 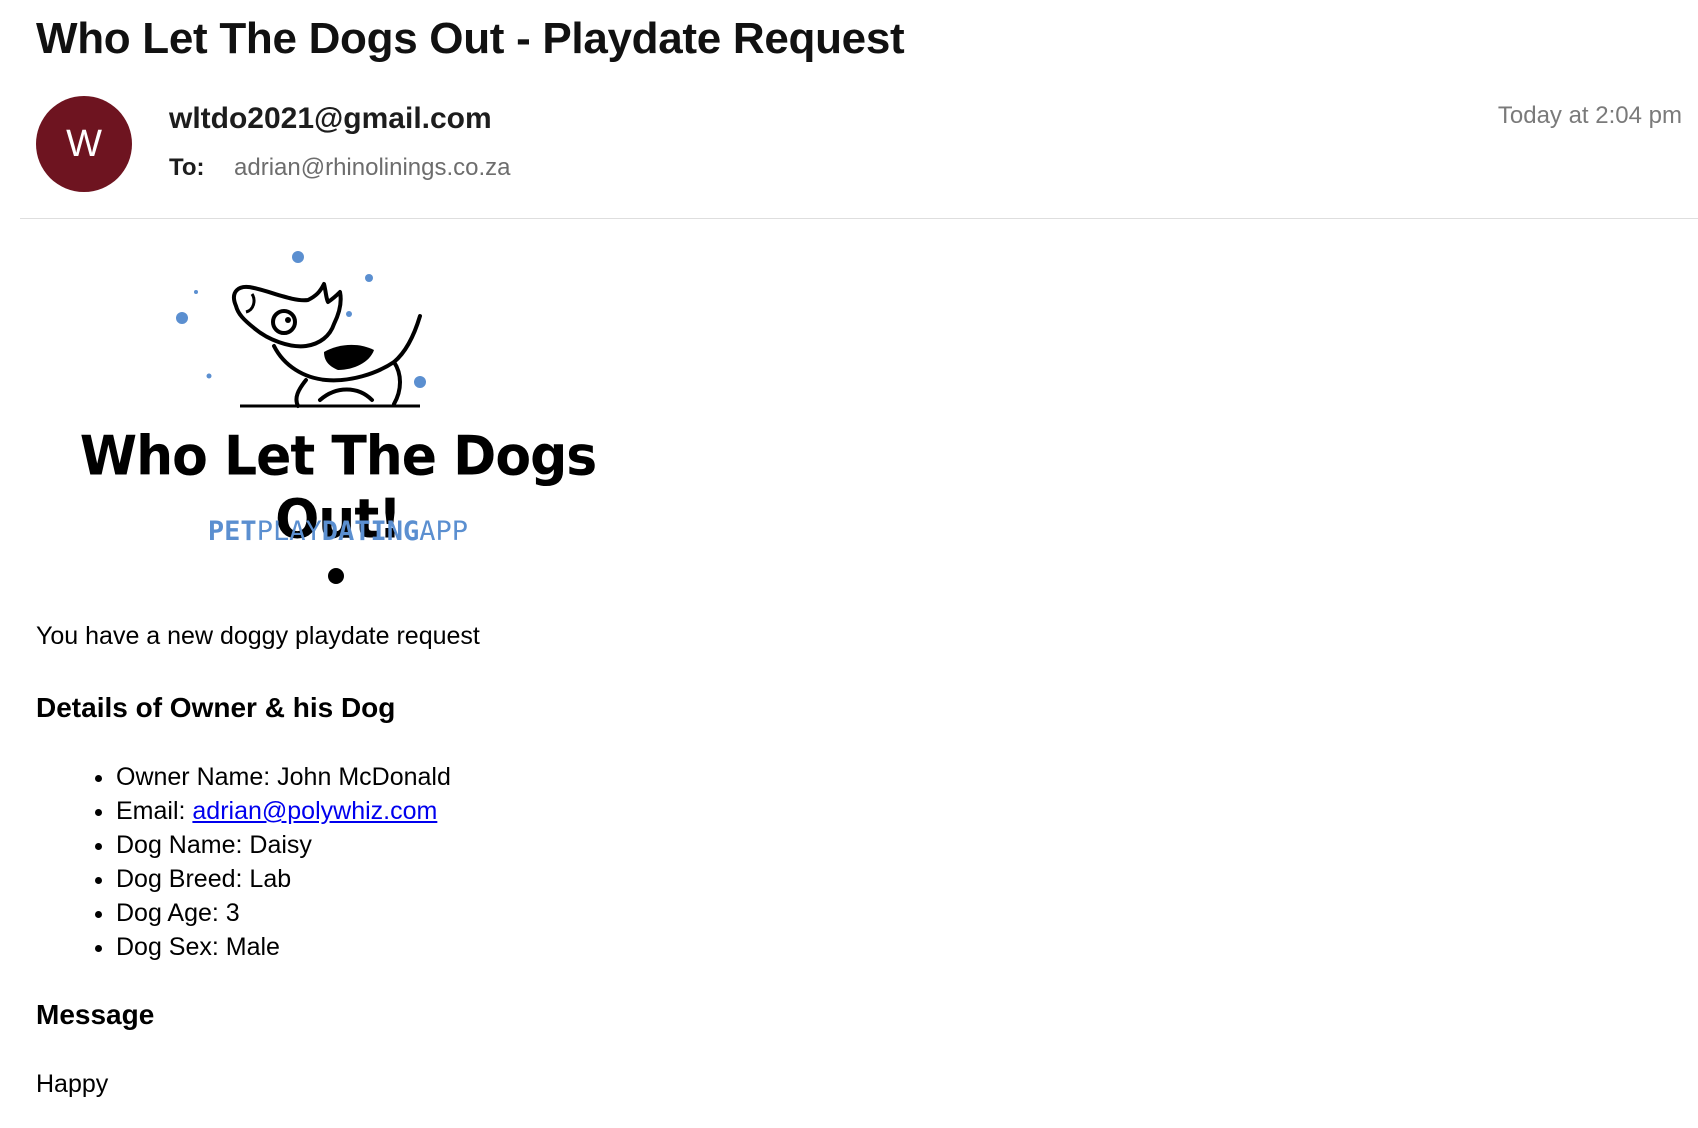 What do you see at coordinates (95, 1014) in the screenshot?
I see `message-heading: Message` at bounding box center [95, 1014].